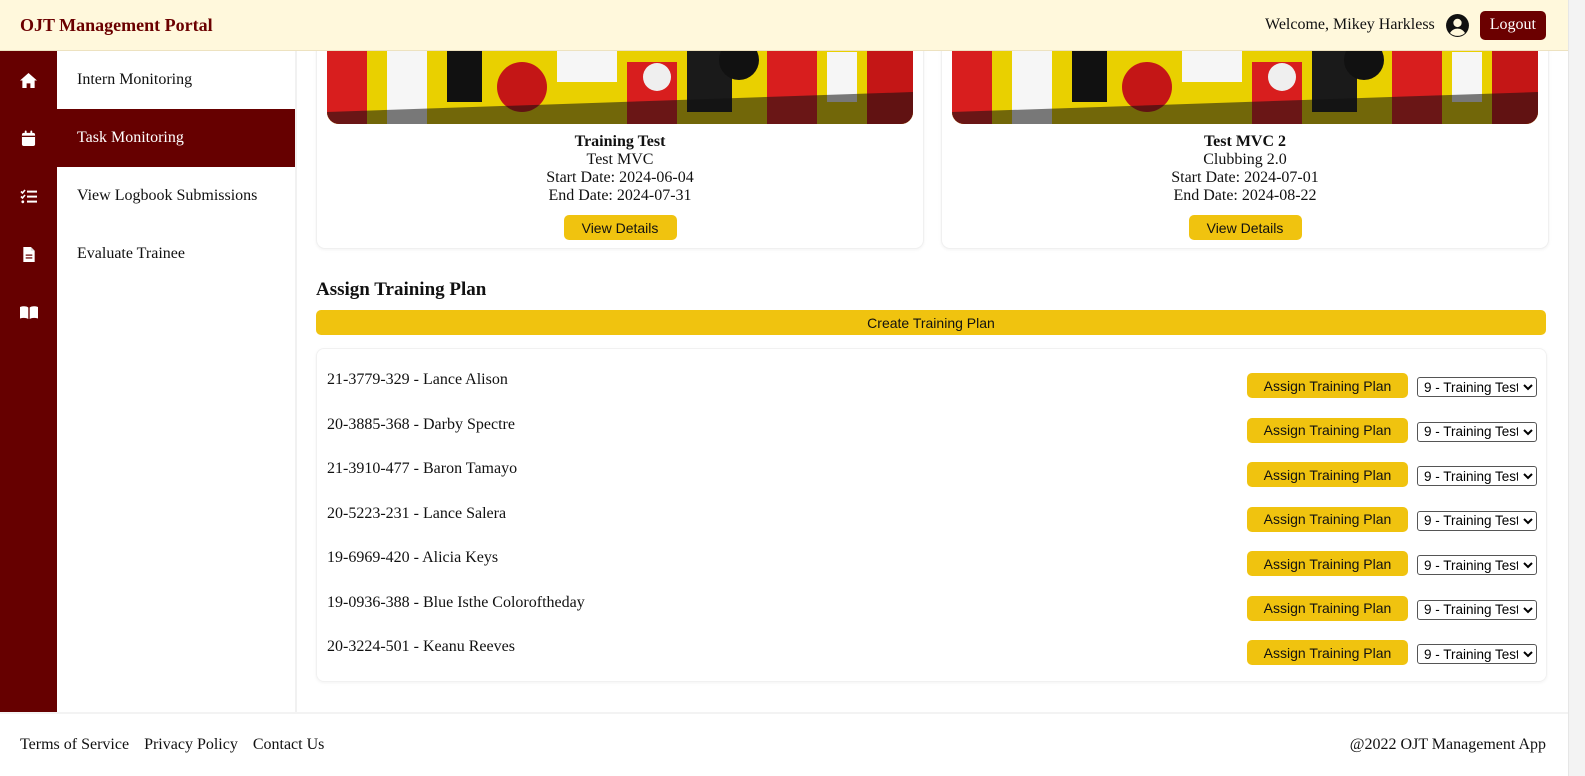  I want to click on copyright-text: @2022 OJT Management App, so click(1447, 744).